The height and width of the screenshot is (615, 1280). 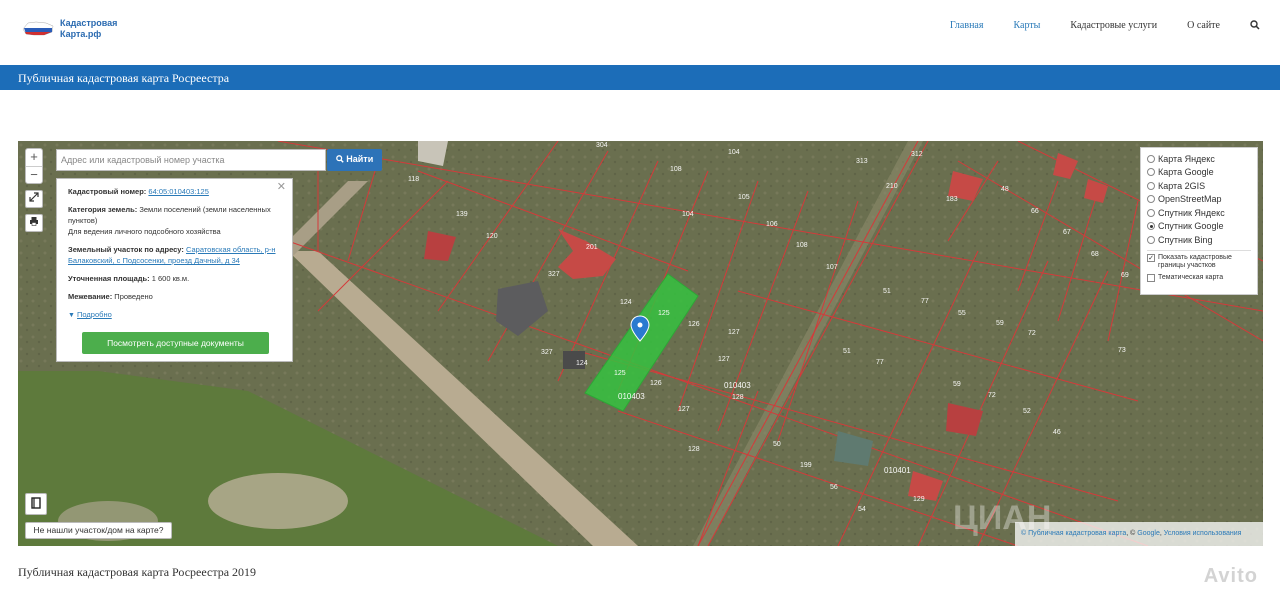 What do you see at coordinates (1151, 277) in the screenshot?
I see `checkbox-icon` at bounding box center [1151, 277].